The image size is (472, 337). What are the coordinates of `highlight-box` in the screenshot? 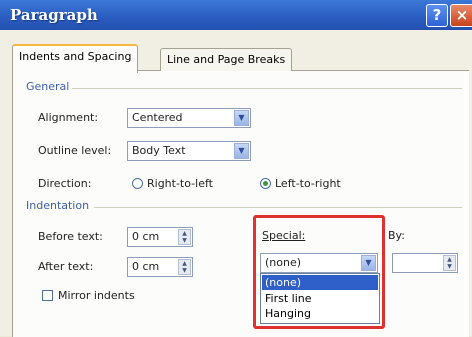 It's located at (319, 272).